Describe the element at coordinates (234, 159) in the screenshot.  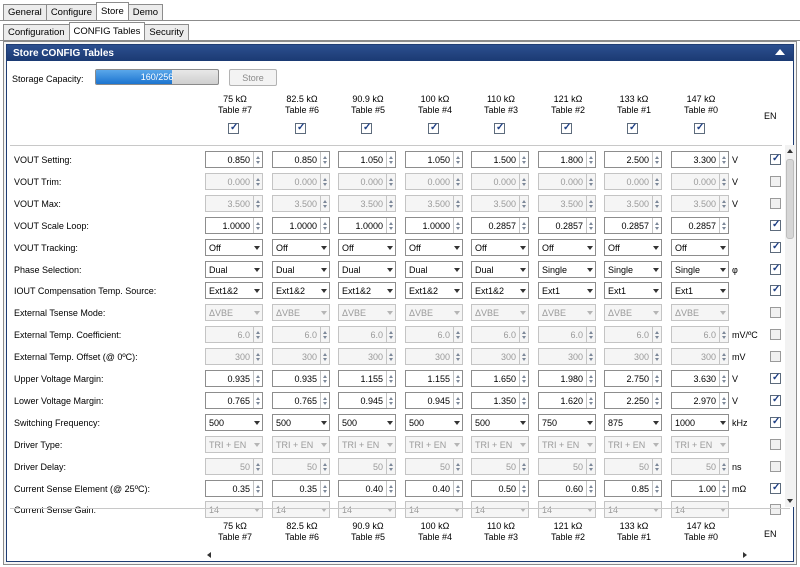
I see `spin-field: 0.850` at that location.